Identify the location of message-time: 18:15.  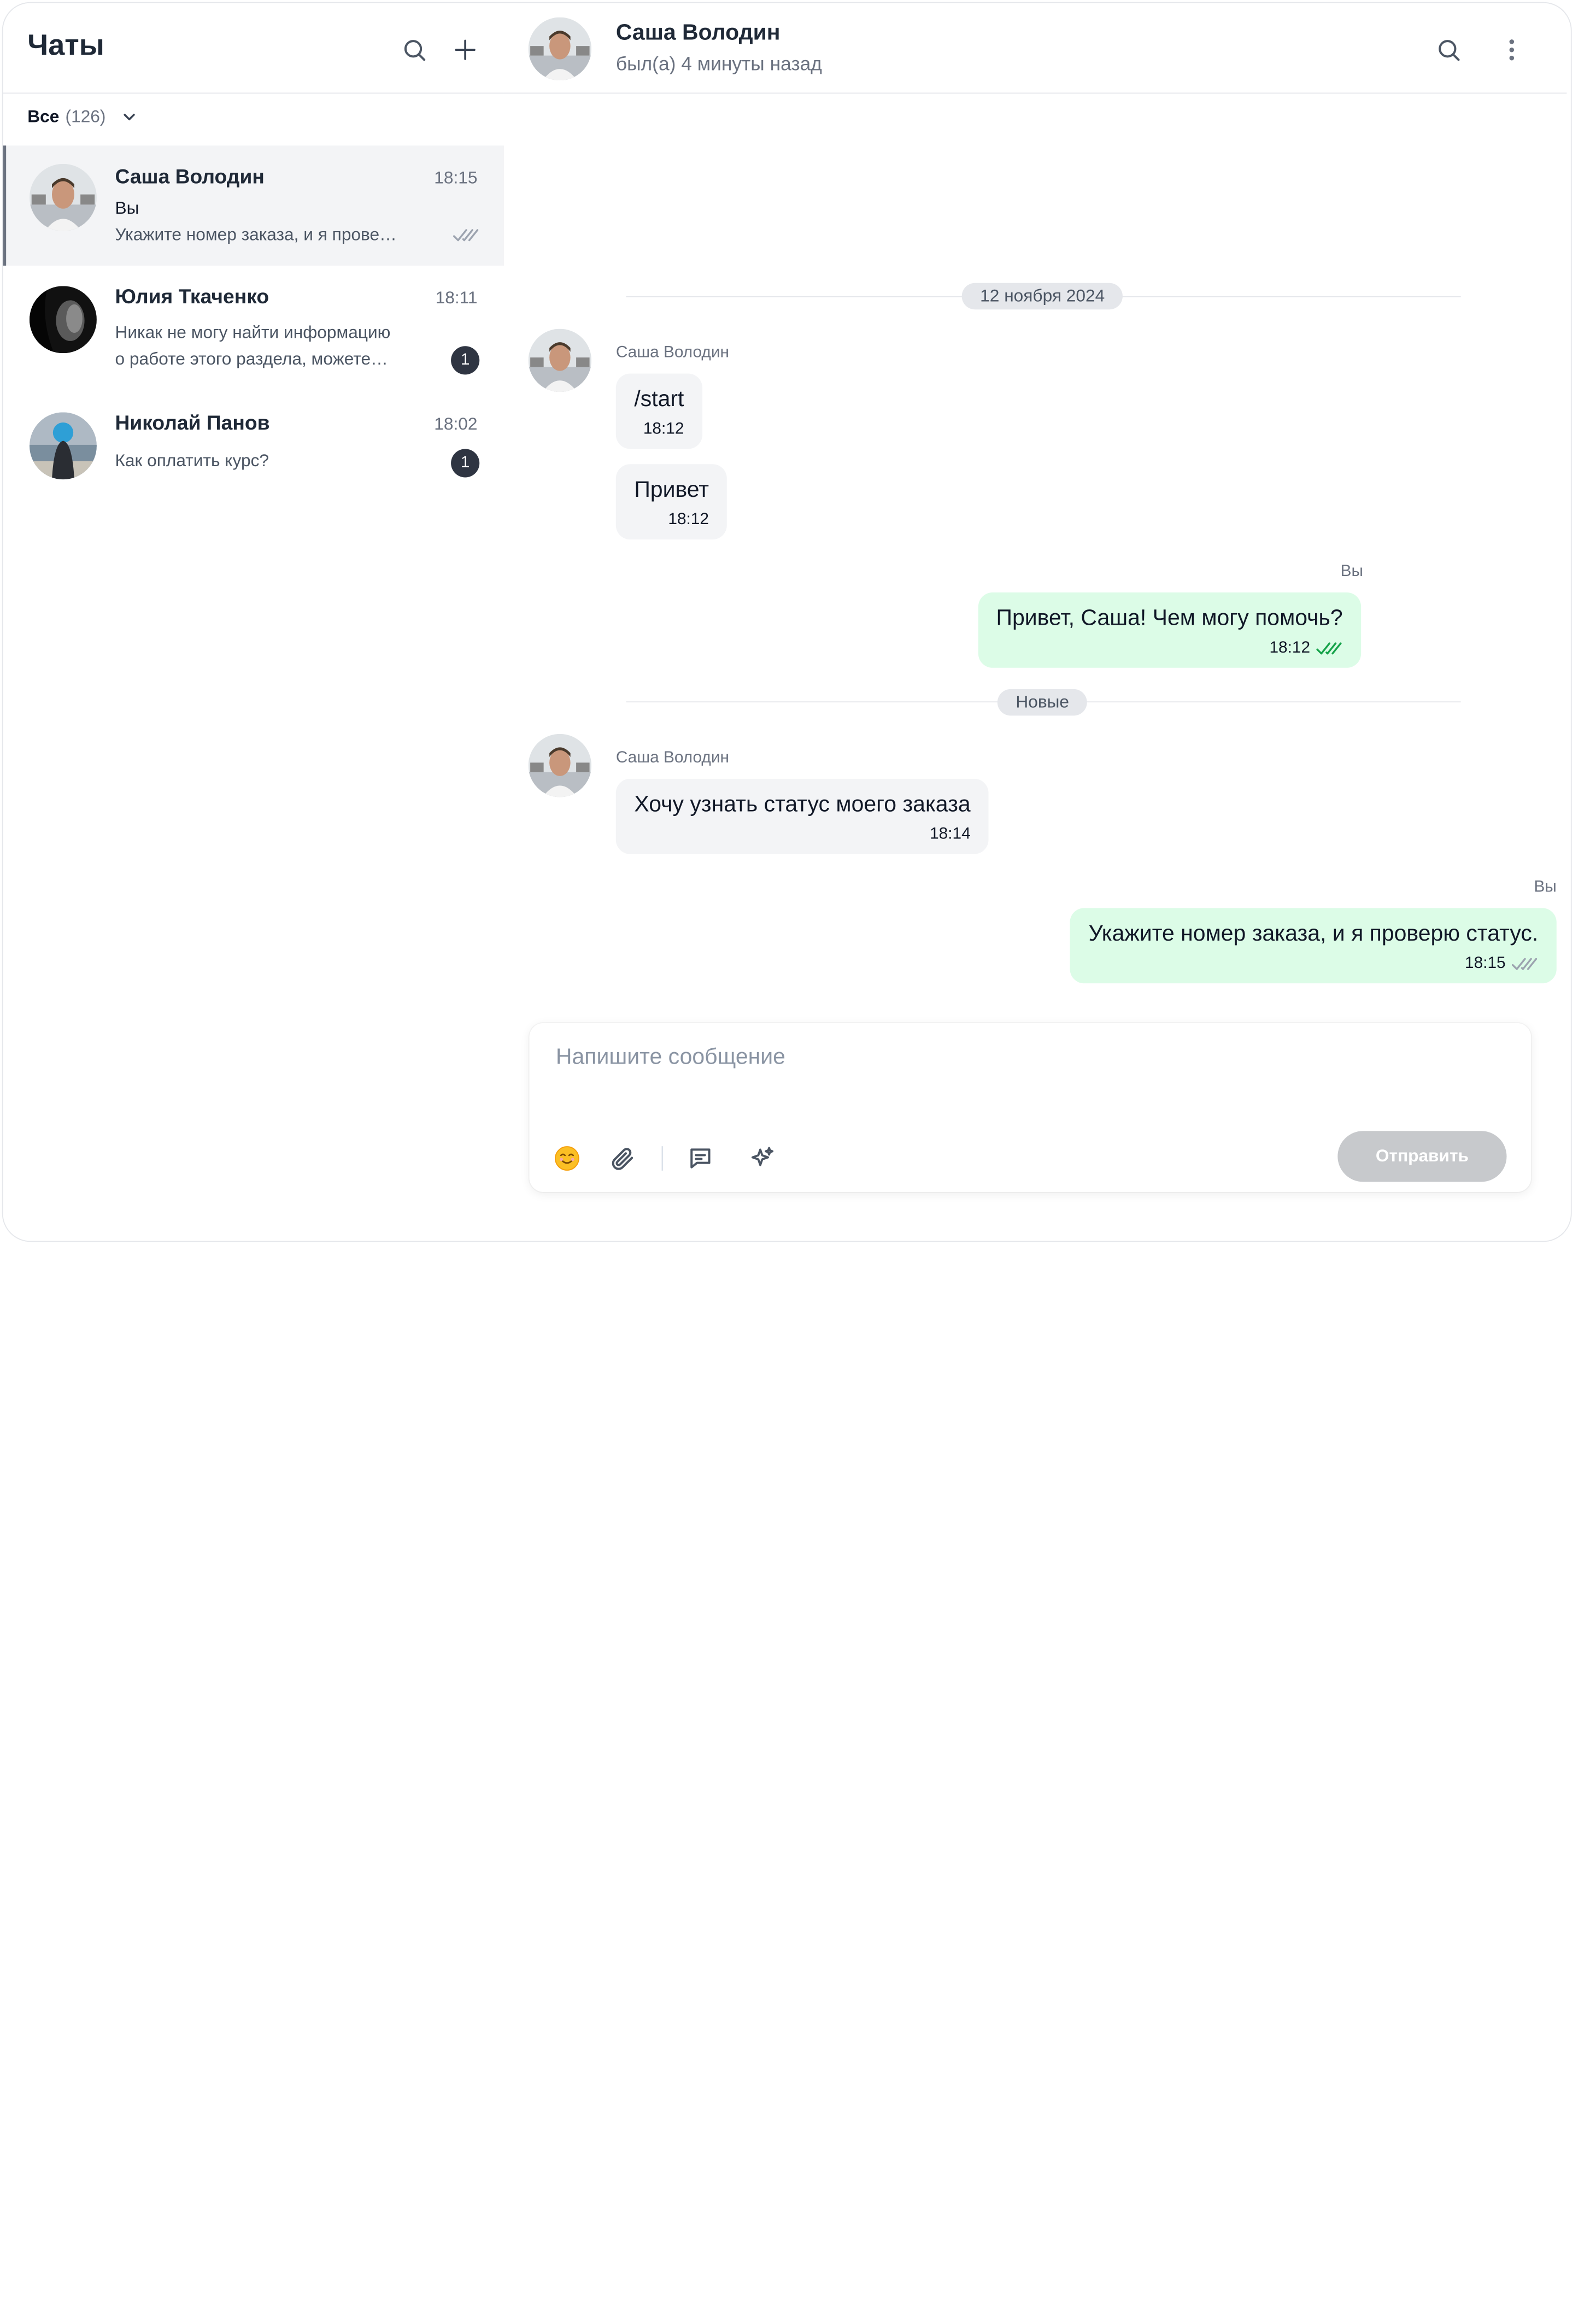
(1486, 963).